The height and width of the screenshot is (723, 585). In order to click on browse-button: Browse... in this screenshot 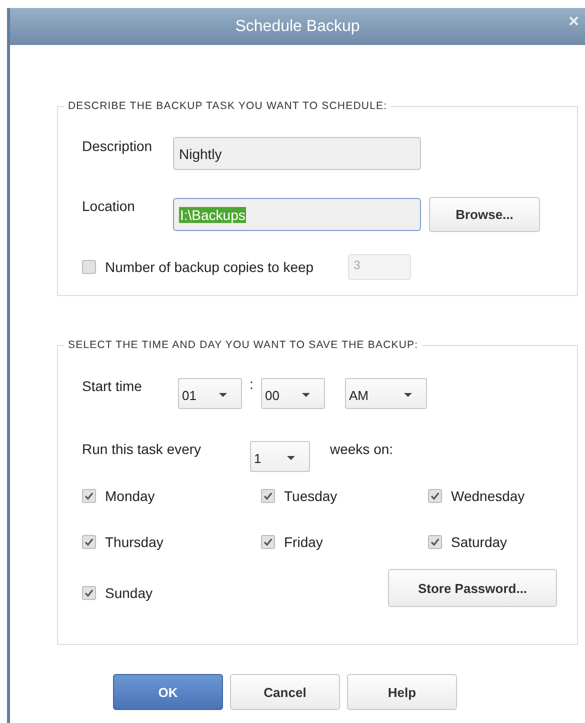, I will do `click(484, 214)`.